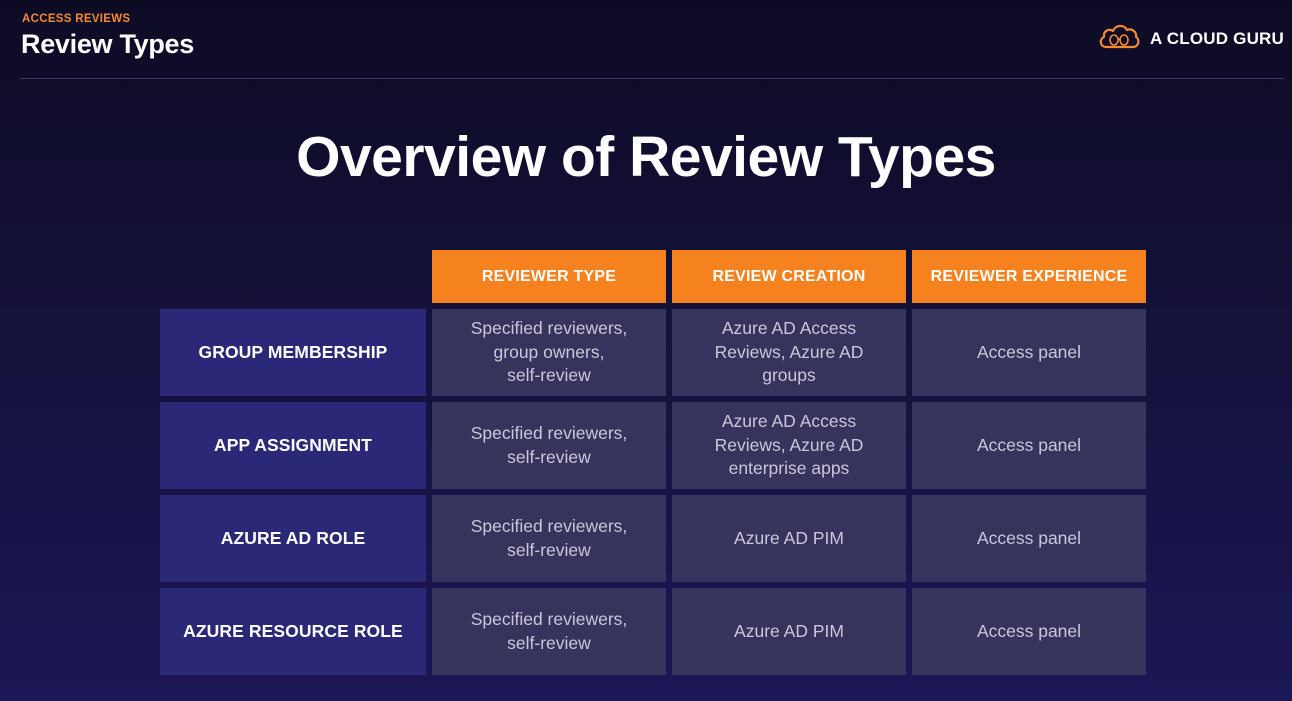  I want to click on cloud-logo-icon, so click(1119, 38).